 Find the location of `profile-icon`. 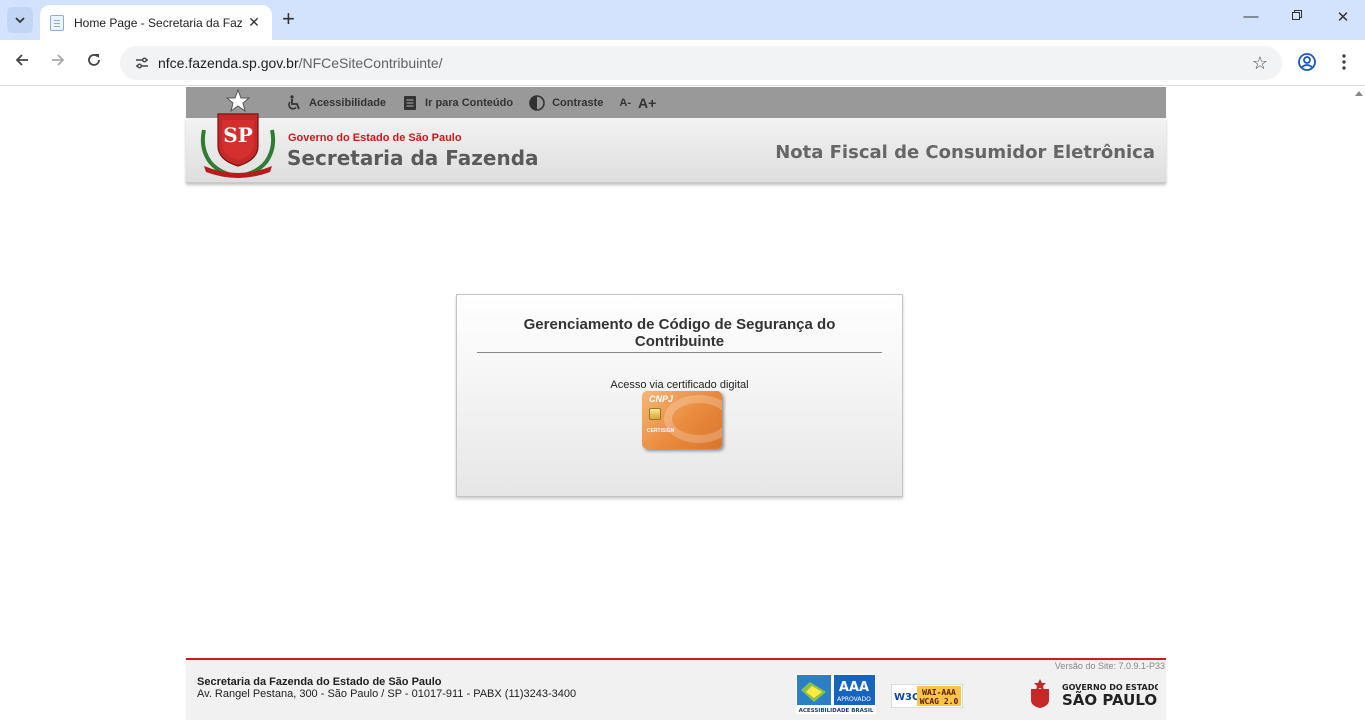

profile-icon is located at coordinates (1307, 62).